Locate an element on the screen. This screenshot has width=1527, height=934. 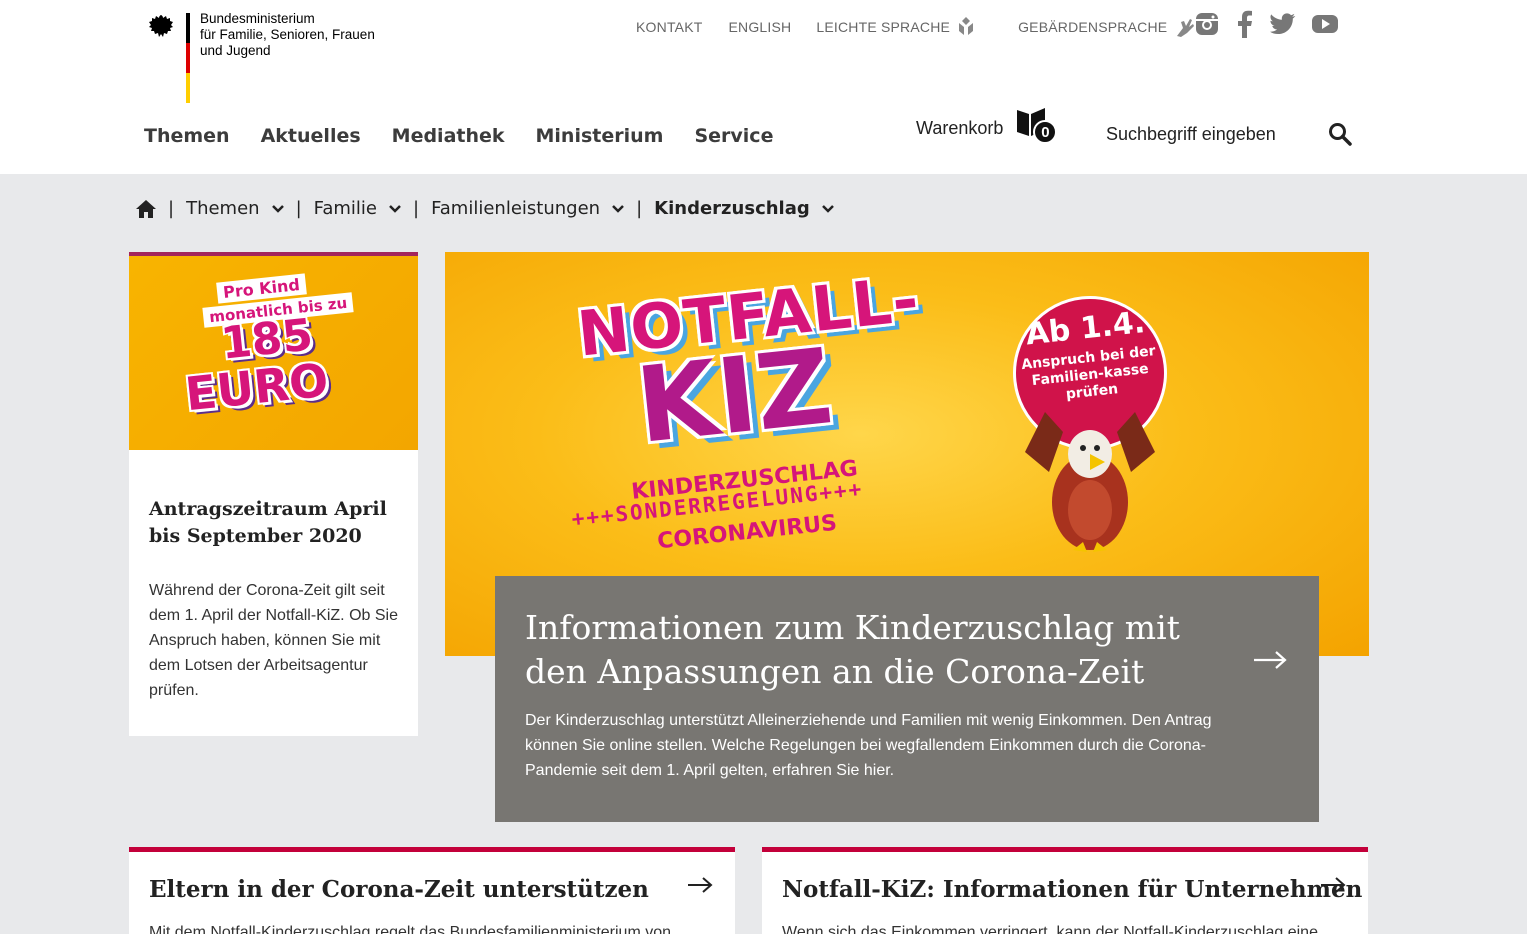
cart-label: Warenkorb is located at coordinates (960, 127).